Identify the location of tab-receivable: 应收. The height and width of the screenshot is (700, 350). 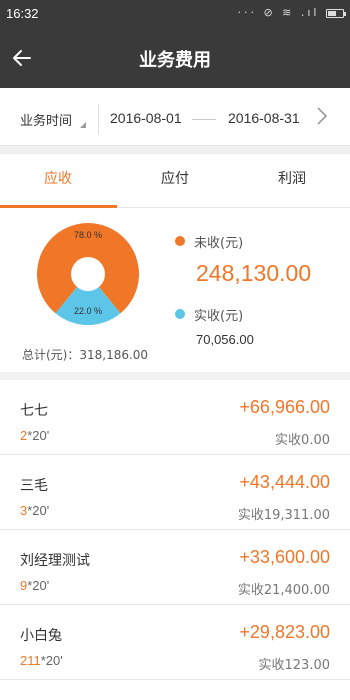
(58, 181).